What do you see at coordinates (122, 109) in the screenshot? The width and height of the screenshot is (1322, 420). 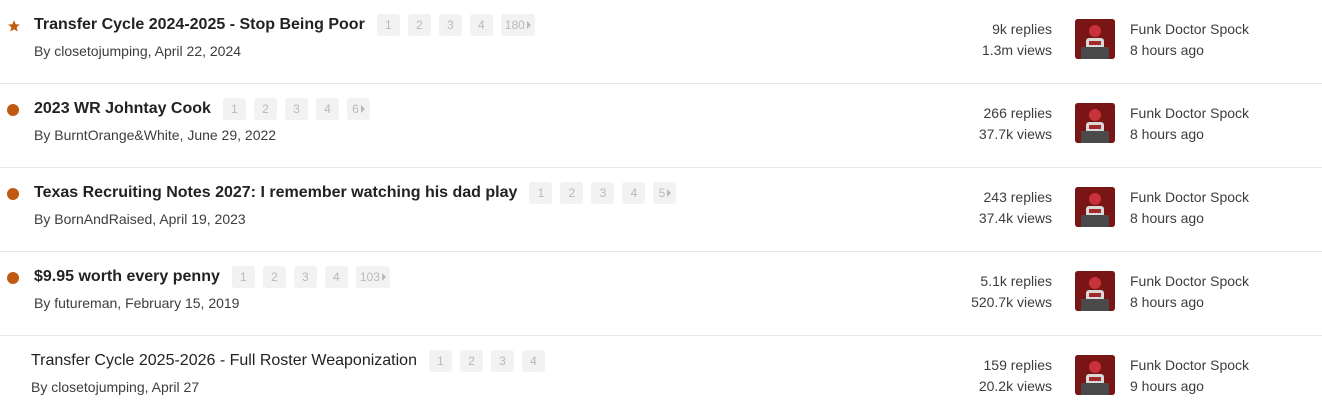 I see `topic-title: 2023 WR Johntay Cook` at bounding box center [122, 109].